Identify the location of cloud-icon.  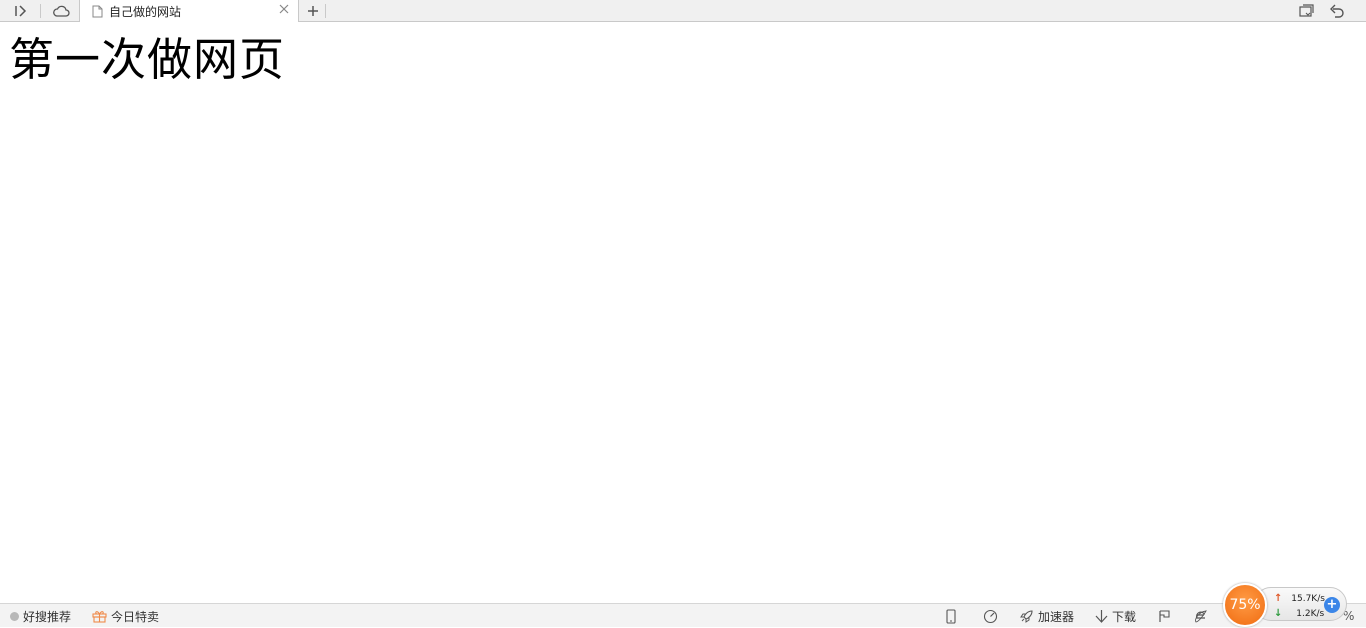
(61, 11).